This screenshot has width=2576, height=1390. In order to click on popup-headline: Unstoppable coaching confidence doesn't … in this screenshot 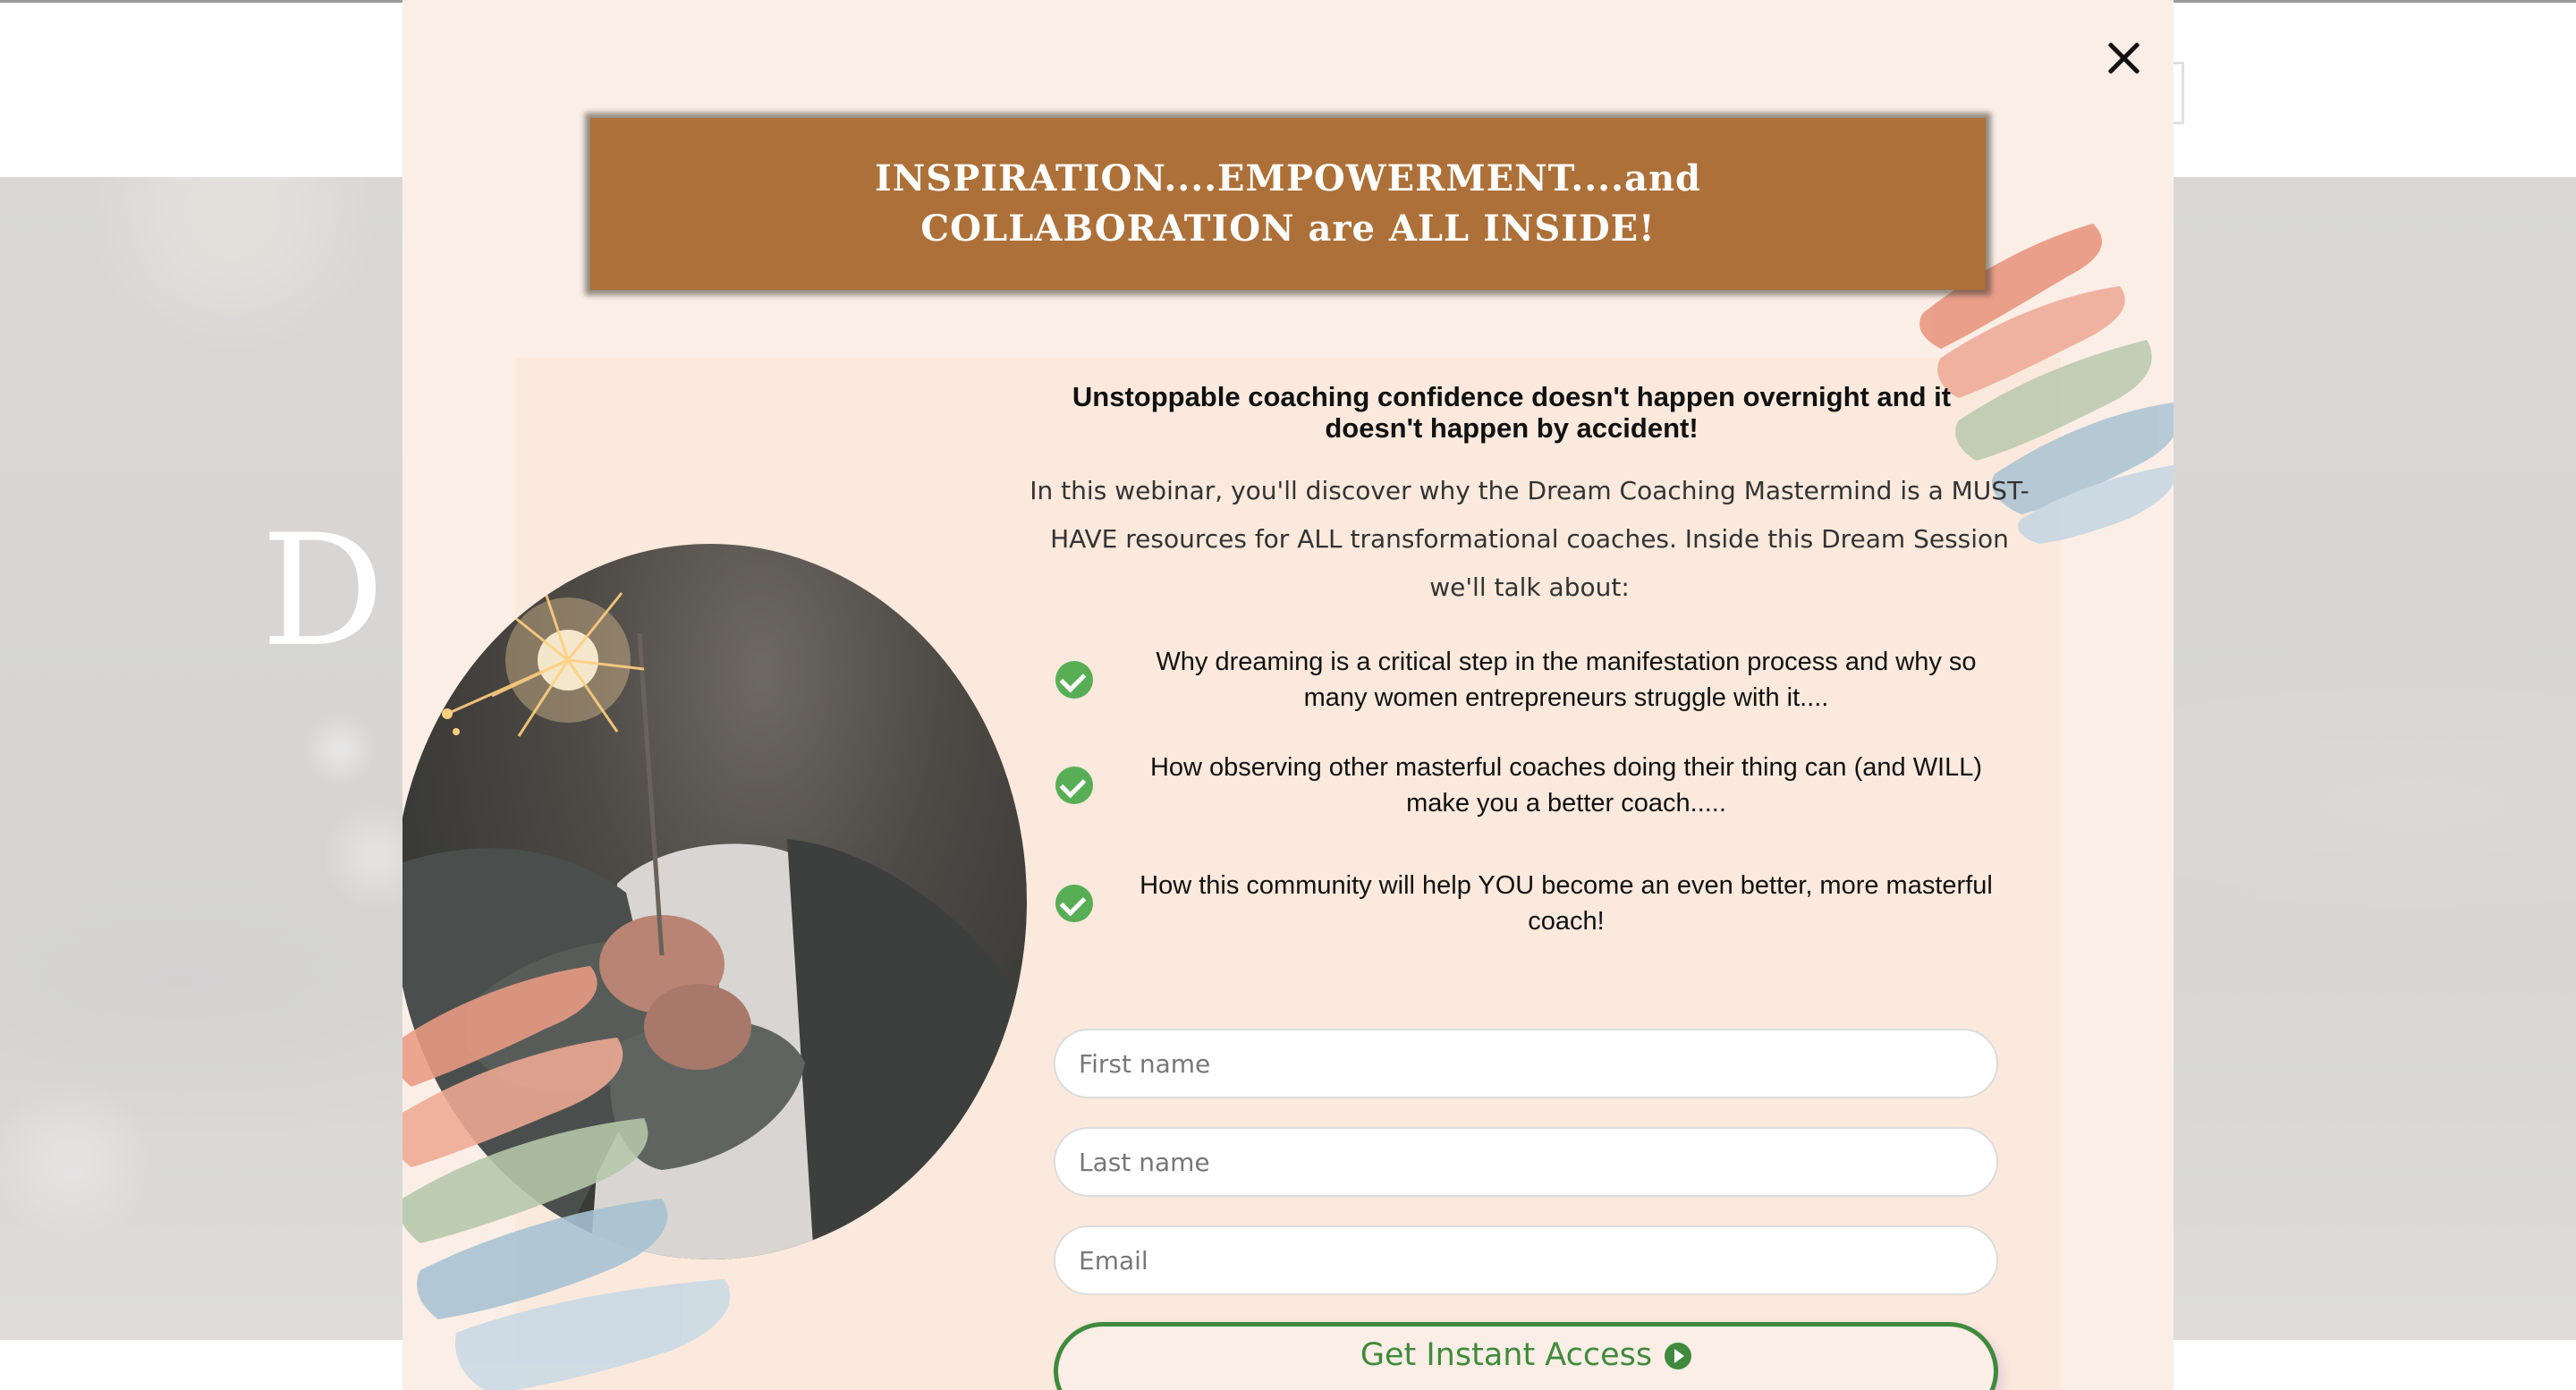, I will do `click(1512, 412)`.